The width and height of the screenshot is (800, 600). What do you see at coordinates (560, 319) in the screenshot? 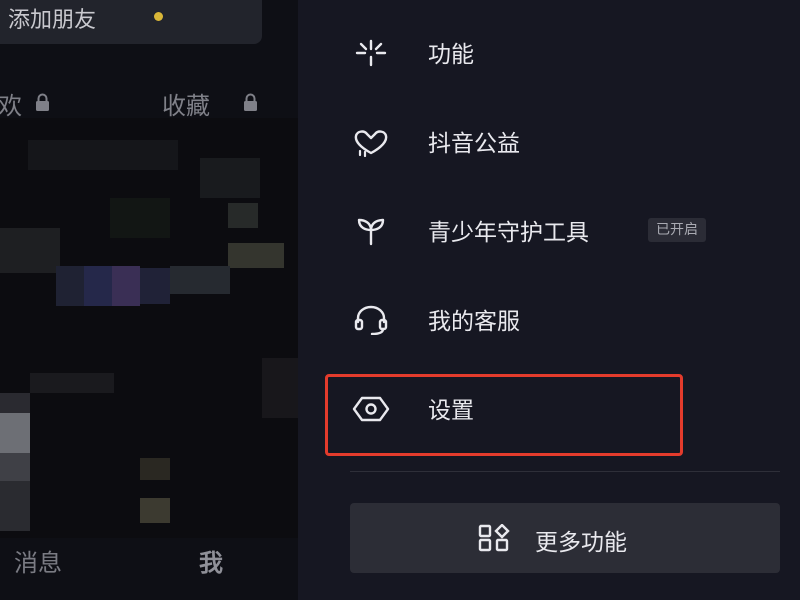
I see `menu-item-customer-service: 我的客服` at bounding box center [560, 319].